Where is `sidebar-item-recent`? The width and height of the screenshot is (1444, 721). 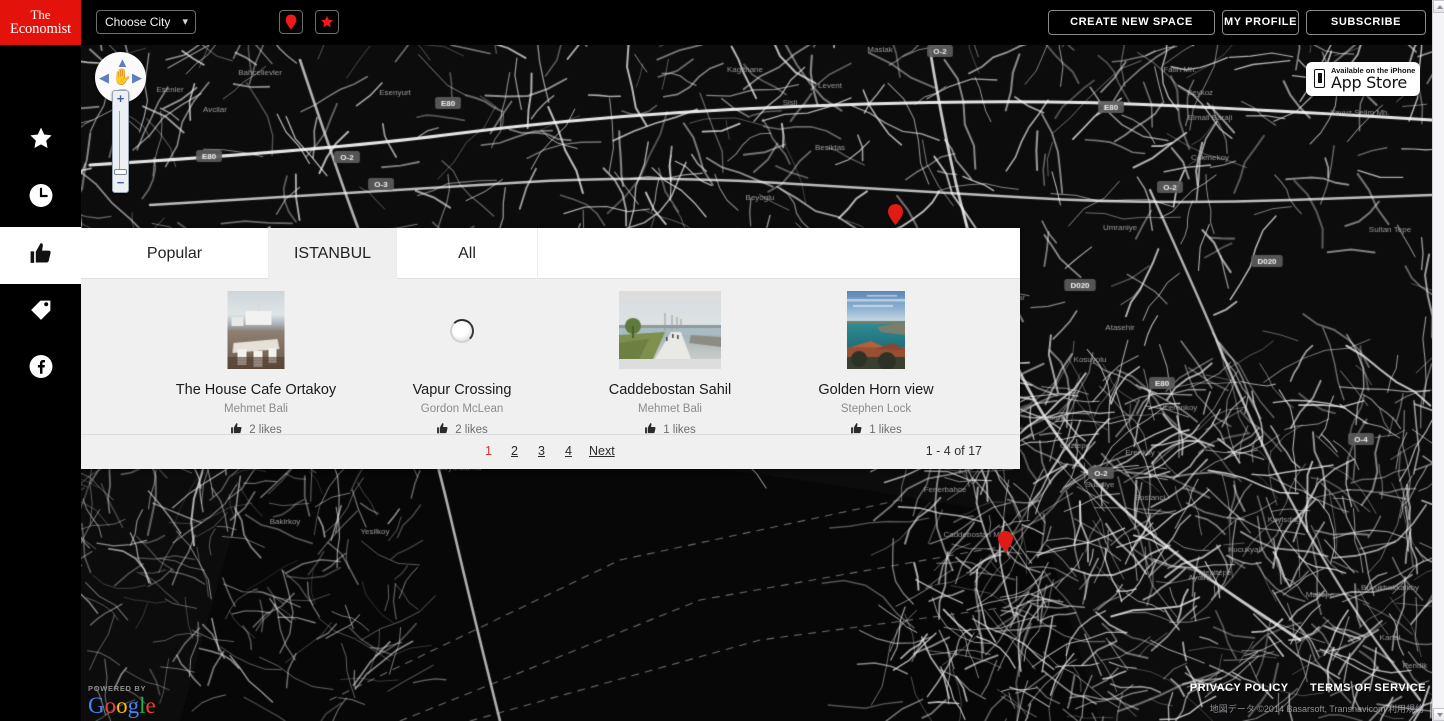
sidebar-item-recent is located at coordinates (40, 197).